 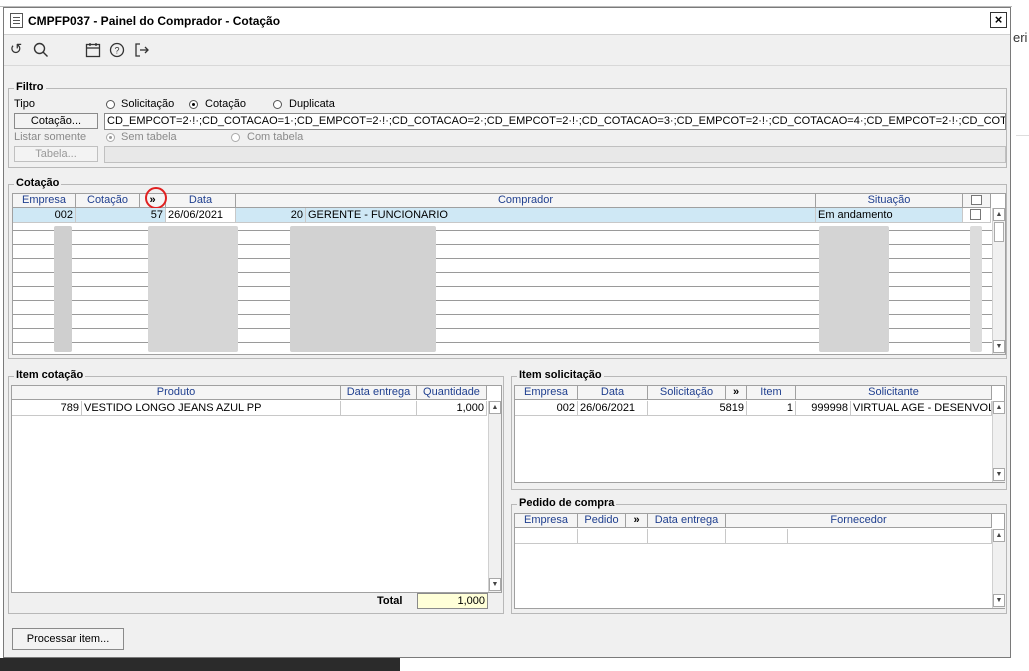 What do you see at coordinates (156, 198) in the screenshot?
I see `highlight-circle` at bounding box center [156, 198].